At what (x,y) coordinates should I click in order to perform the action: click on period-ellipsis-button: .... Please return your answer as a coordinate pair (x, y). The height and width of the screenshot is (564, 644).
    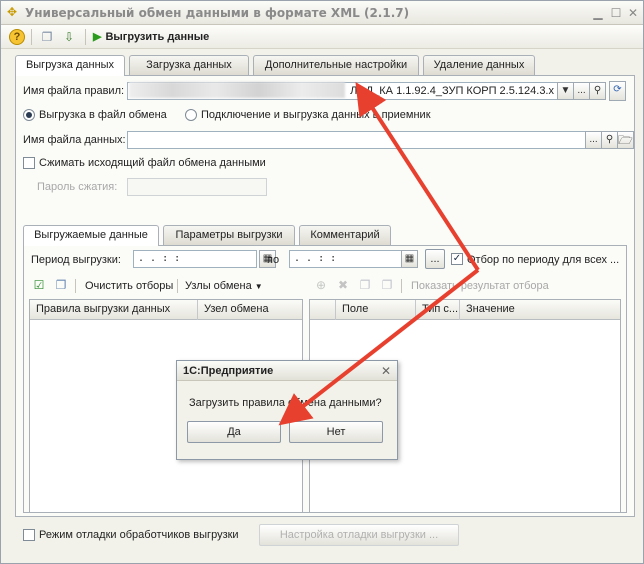
    Looking at the image, I should click on (435, 259).